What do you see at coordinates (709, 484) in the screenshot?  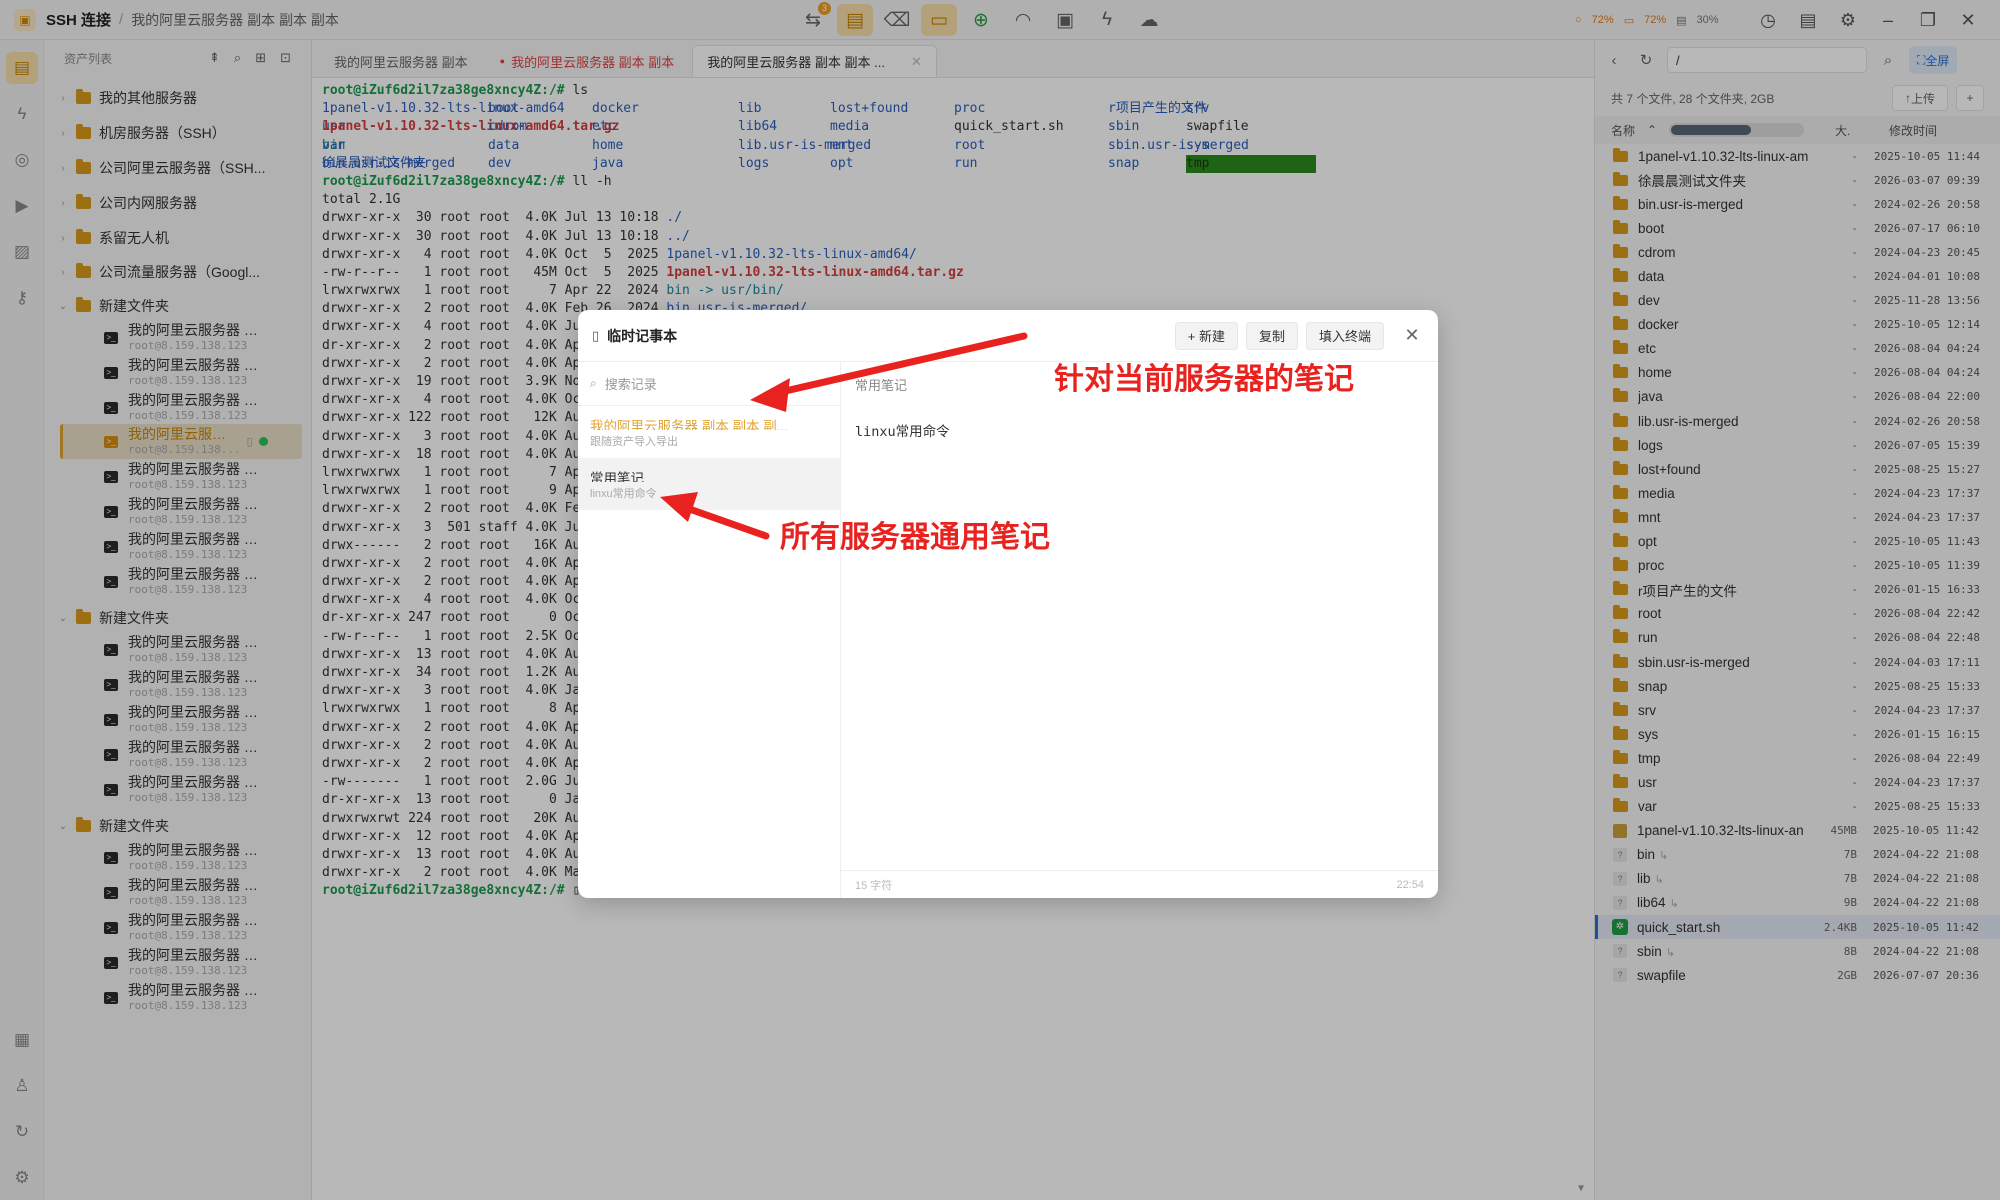 I see `note-item-general: 常用笔记 linxu常用命令` at bounding box center [709, 484].